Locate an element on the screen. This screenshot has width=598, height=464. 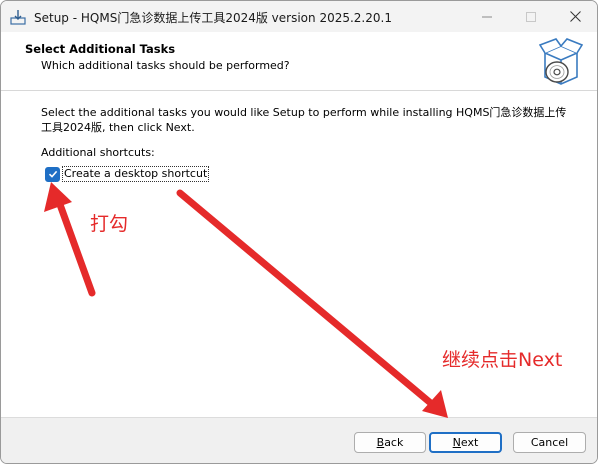
installer-box-disc-icon is located at coordinates (561, 63).